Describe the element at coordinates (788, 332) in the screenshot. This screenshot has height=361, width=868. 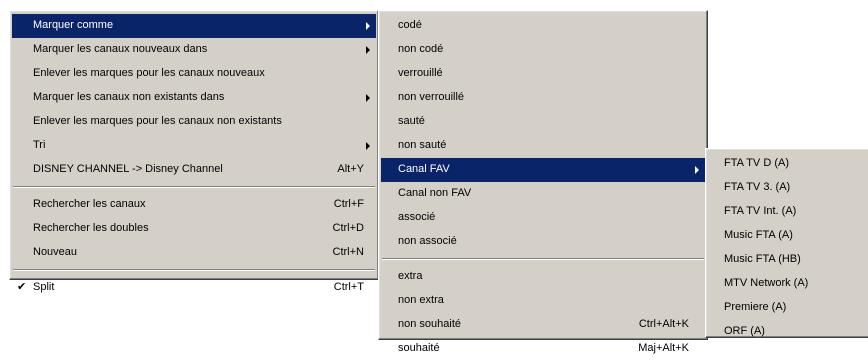
I see `menu-item-fav-list-8: ORF (A)` at that location.